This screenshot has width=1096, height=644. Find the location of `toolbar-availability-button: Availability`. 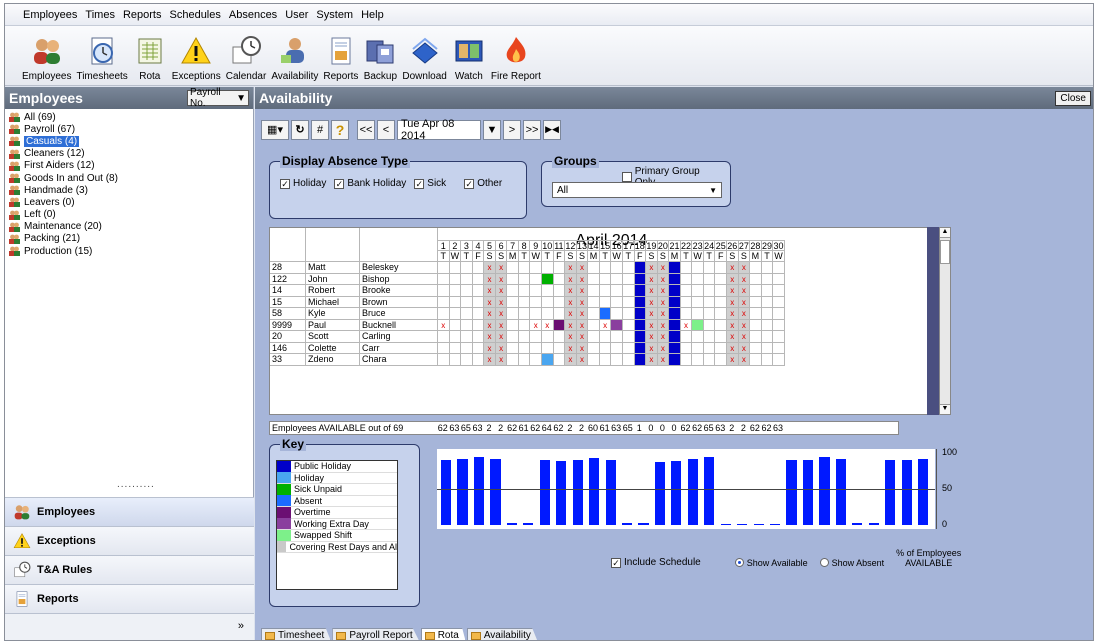

toolbar-availability-button: Availability is located at coordinates (294, 56).